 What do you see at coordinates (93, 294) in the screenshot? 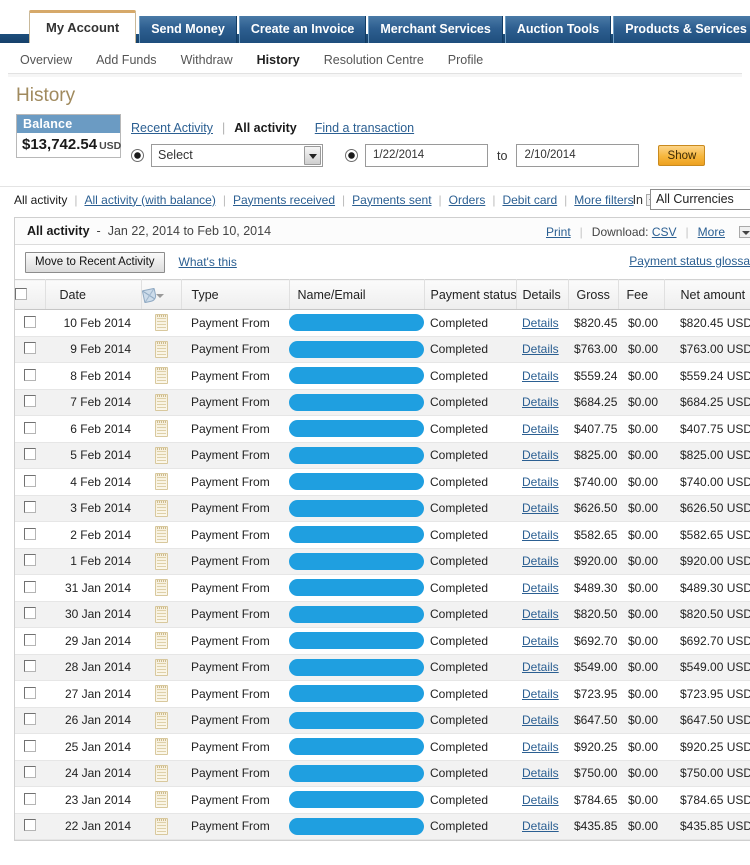
I see `column-header-date: Date` at bounding box center [93, 294].